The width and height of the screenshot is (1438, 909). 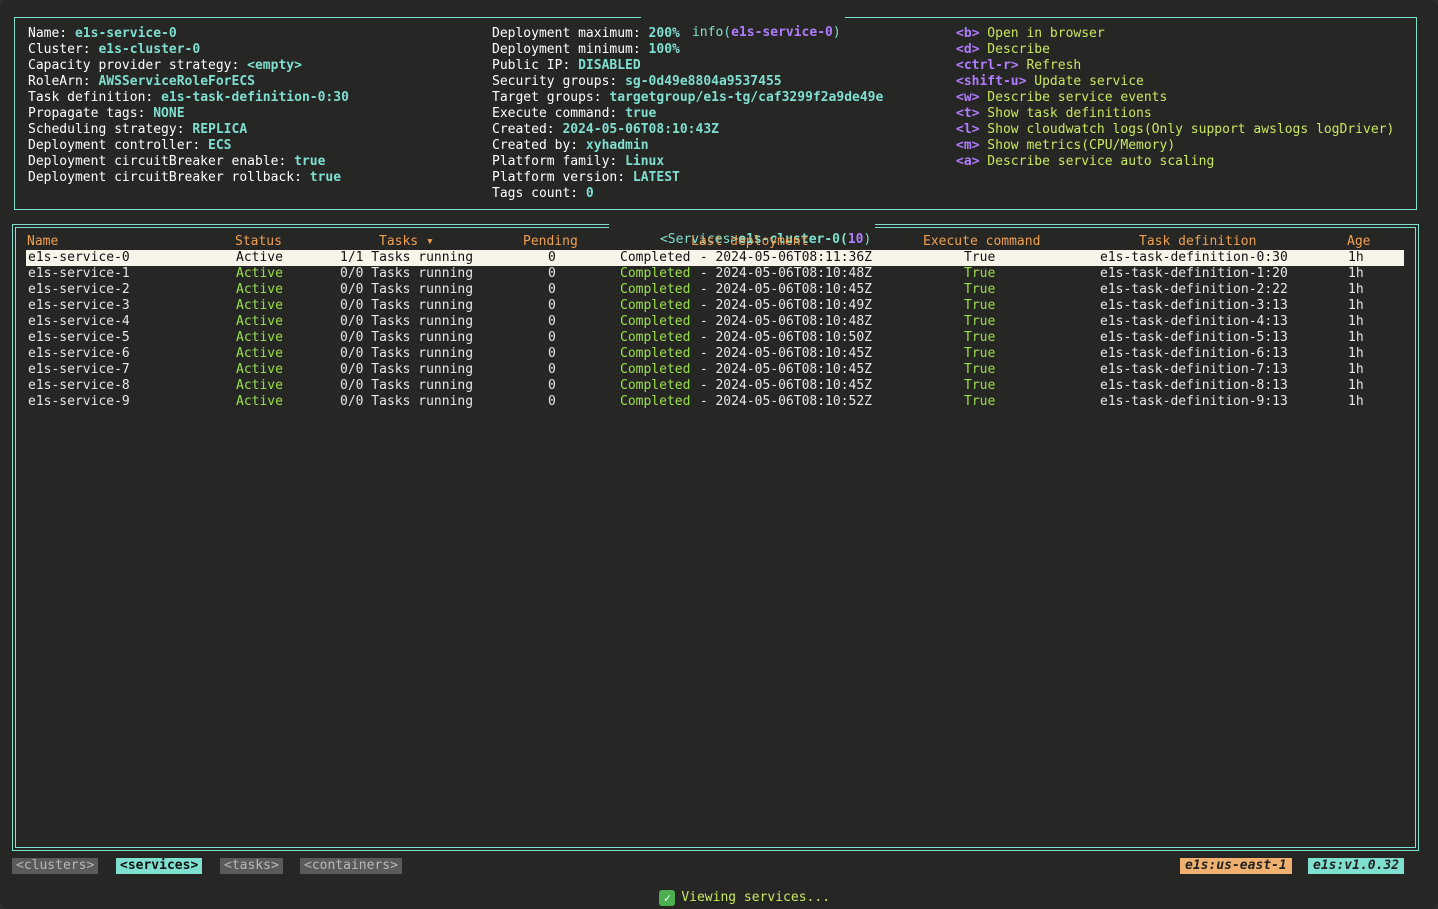 I want to click on info-field-value: ECS, so click(x=220, y=145).